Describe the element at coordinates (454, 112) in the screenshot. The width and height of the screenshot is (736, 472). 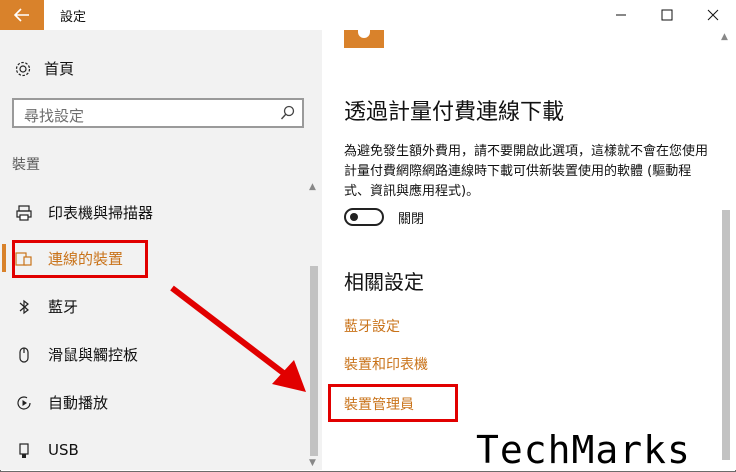
I see `metered-heading: 透過計量付費連線下載` at that location.